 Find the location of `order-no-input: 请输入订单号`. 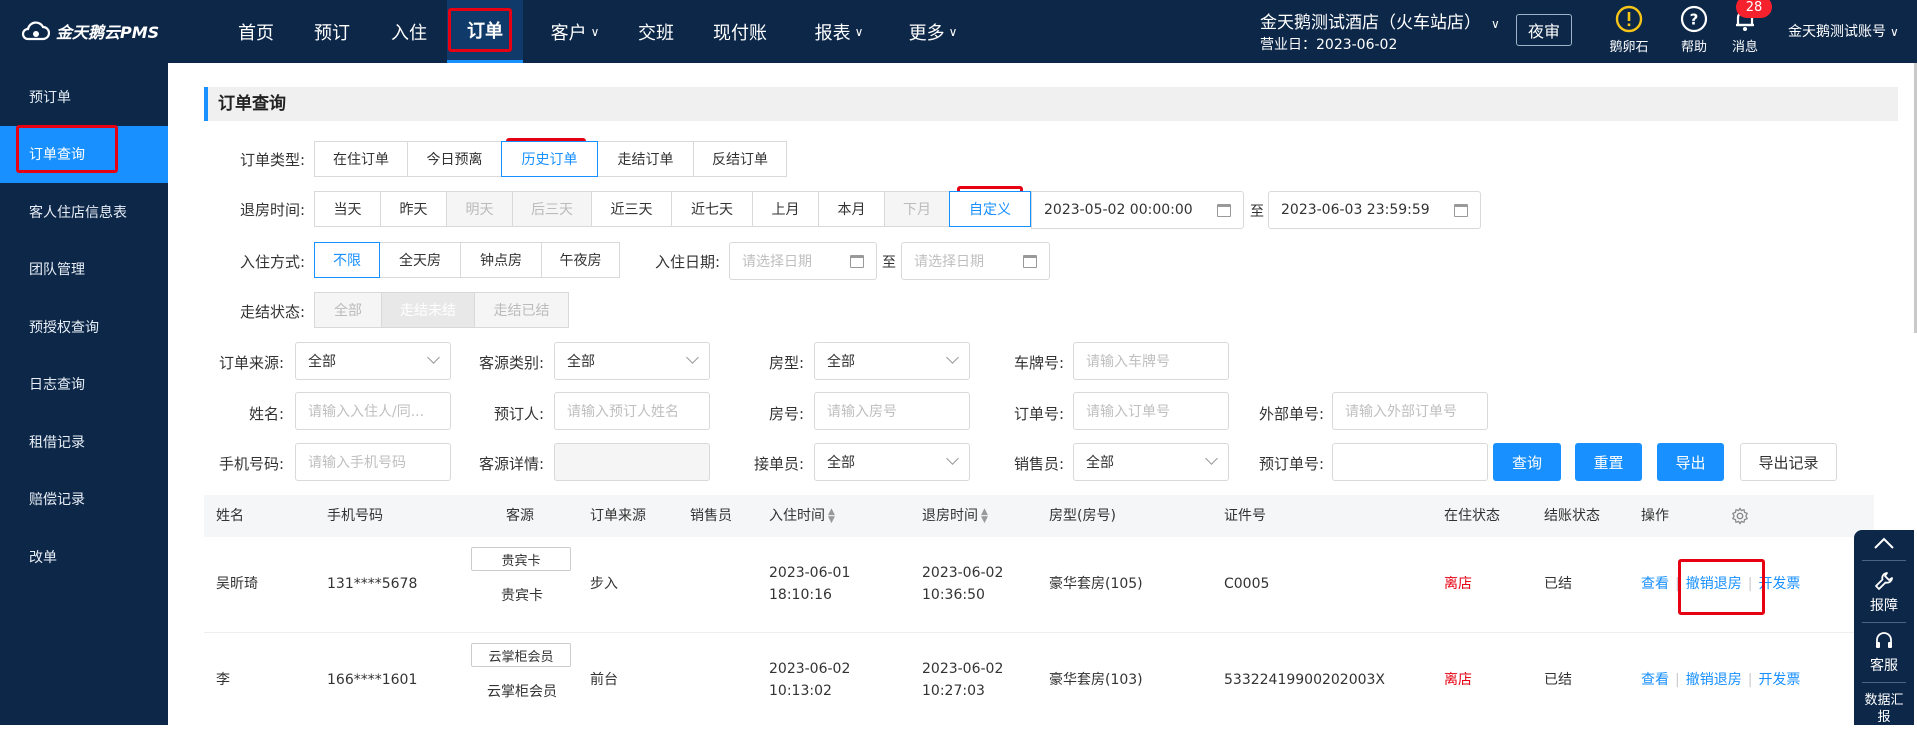

order-no-input: 请输入订单号 is located at coordinates (1151, 411).